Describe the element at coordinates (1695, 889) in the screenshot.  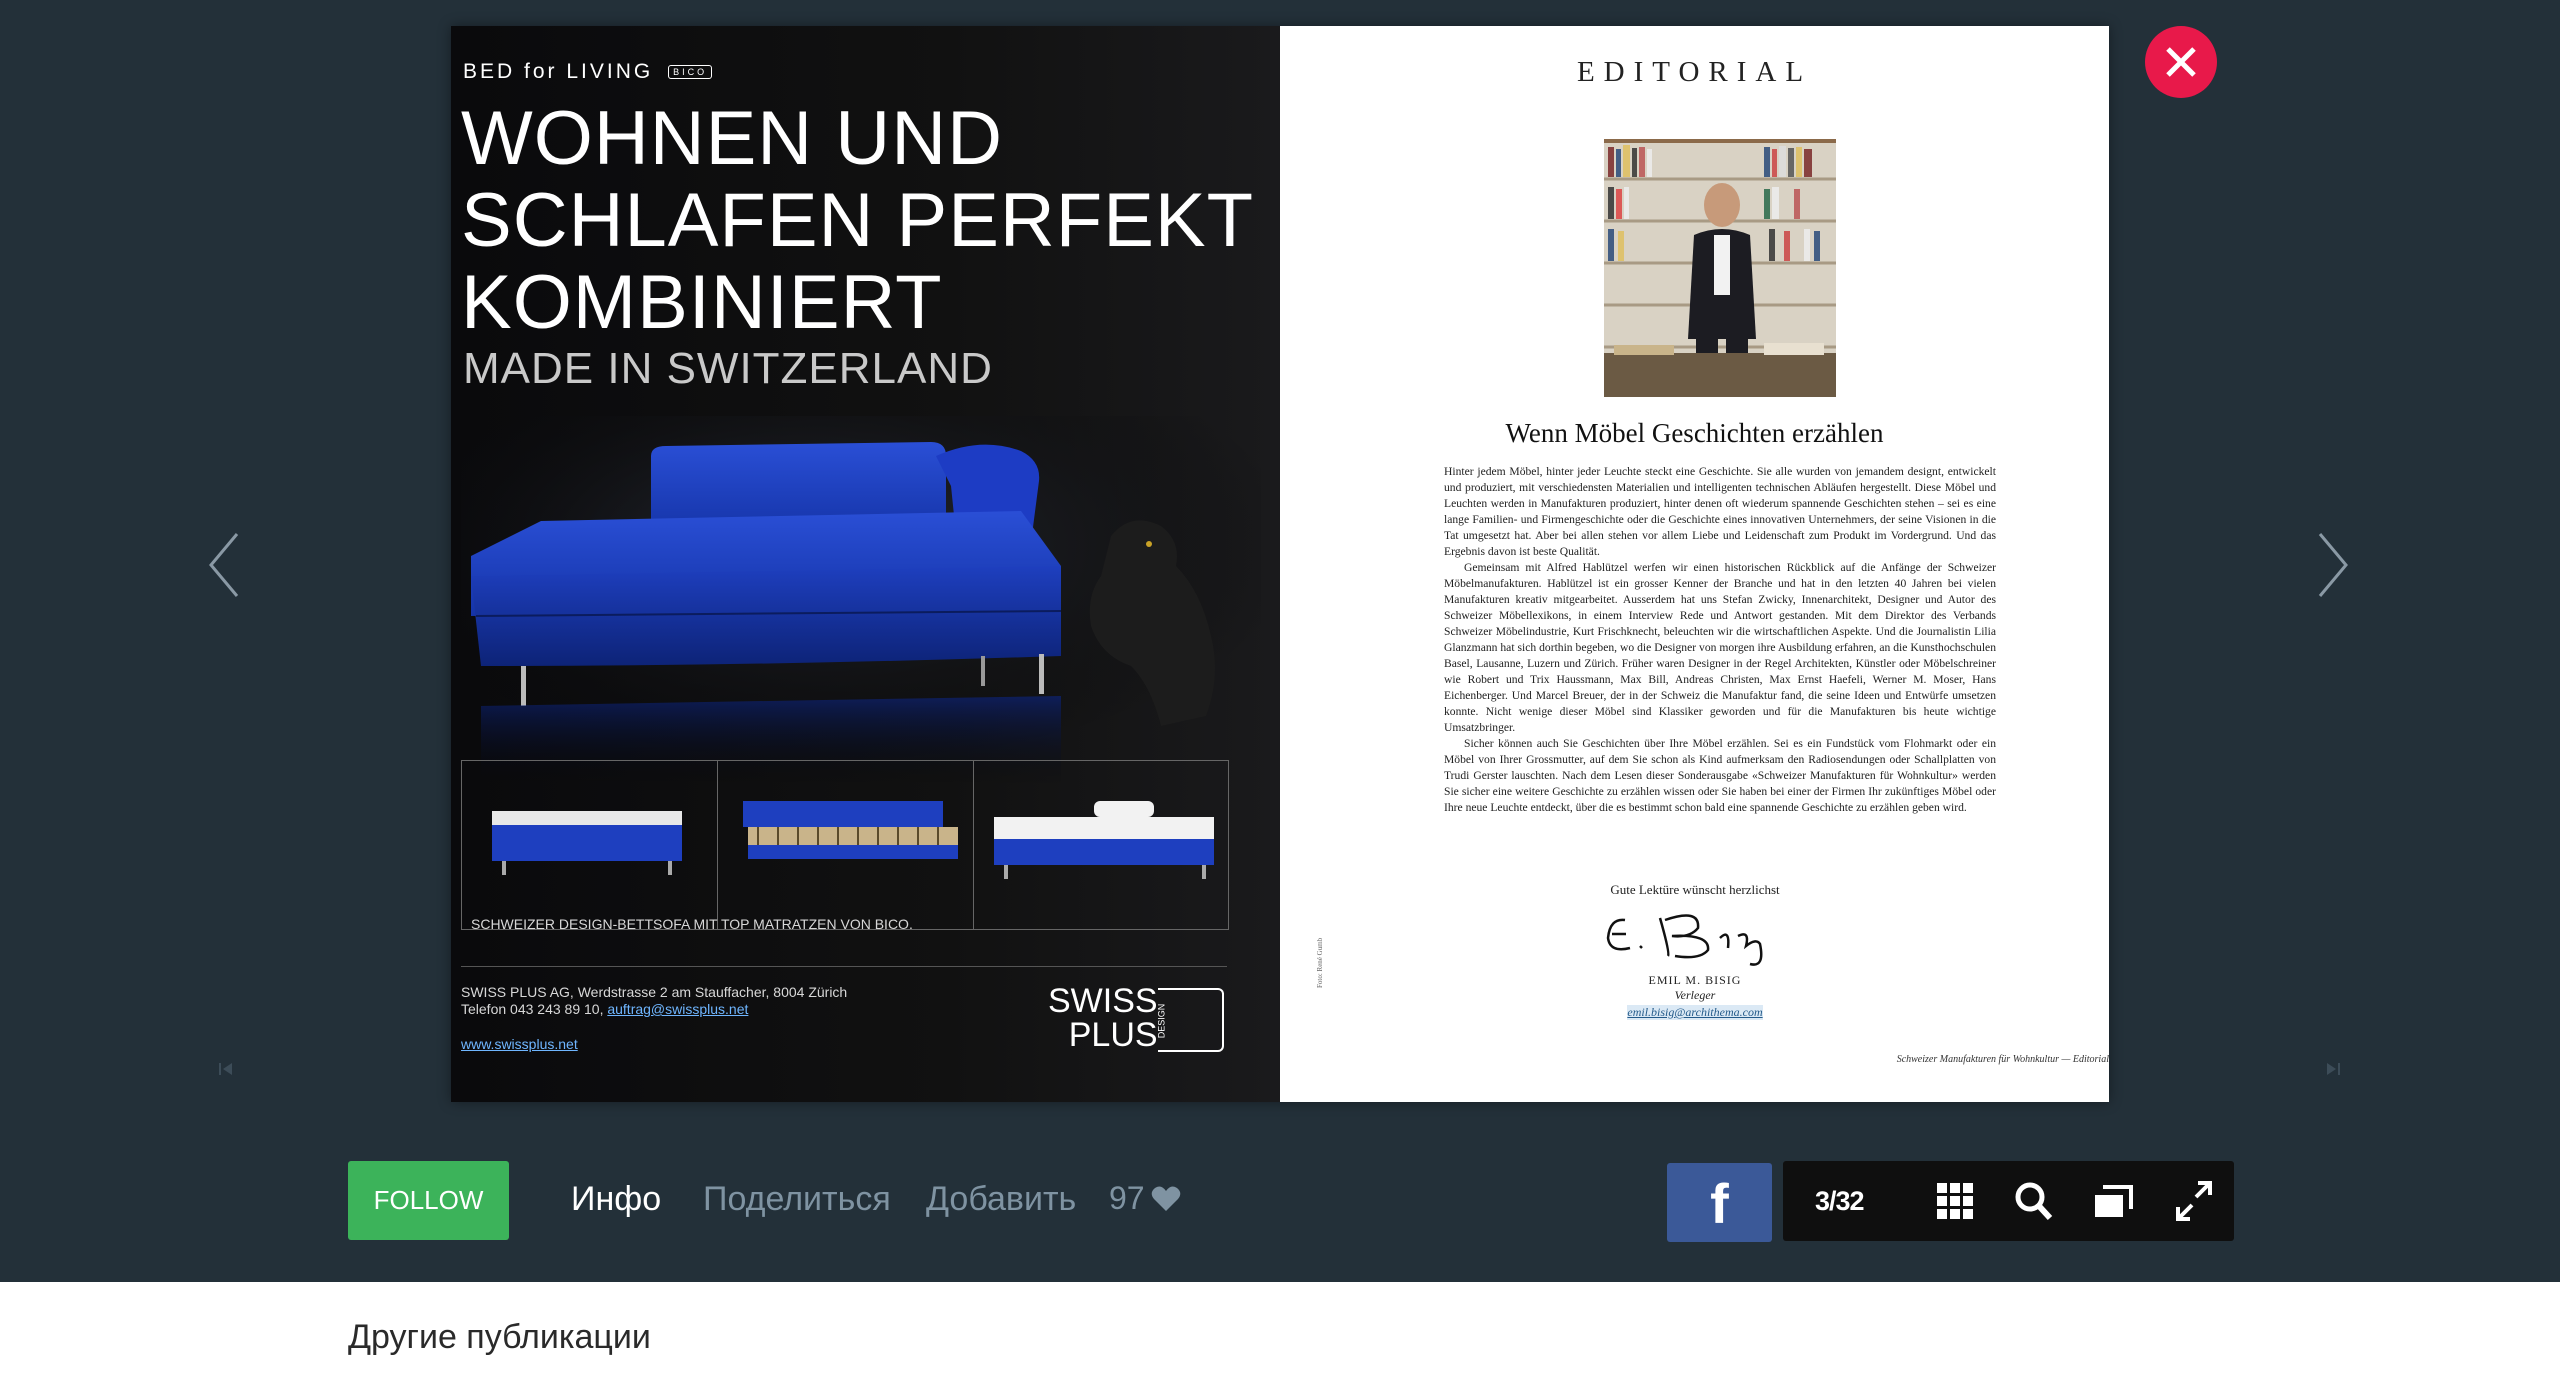
I see `editorial-greeting: Gute Lektüre wünscht herzlichst` at that location.